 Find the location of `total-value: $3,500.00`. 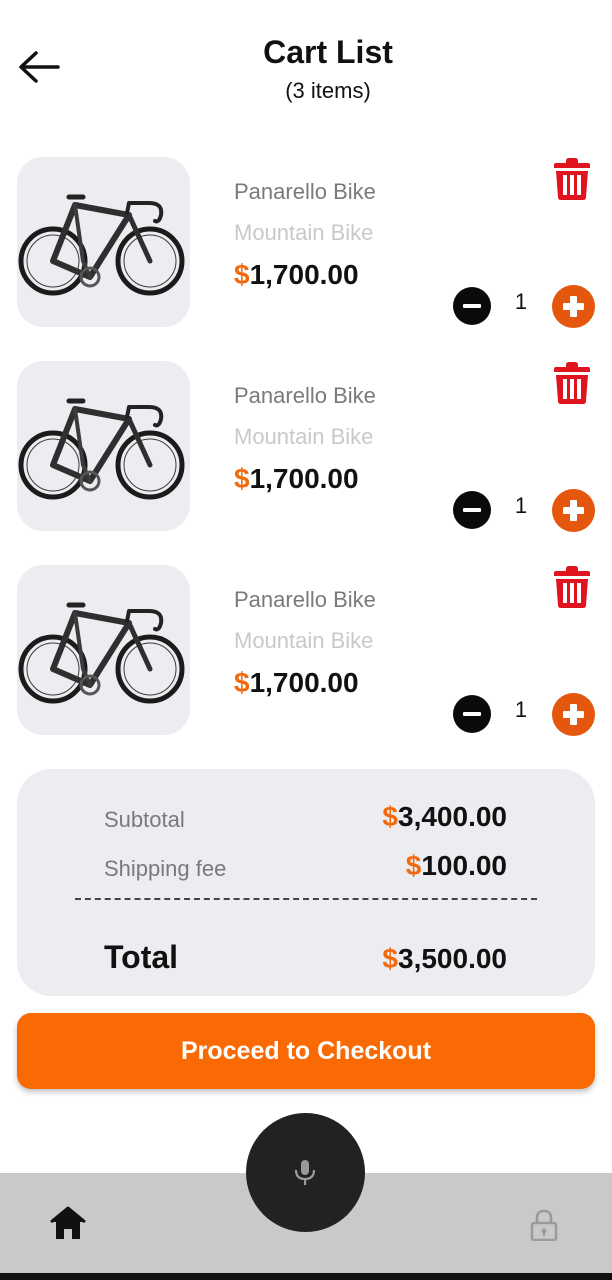

total-value: $3,500.00 is located at coordinates (444, 959).